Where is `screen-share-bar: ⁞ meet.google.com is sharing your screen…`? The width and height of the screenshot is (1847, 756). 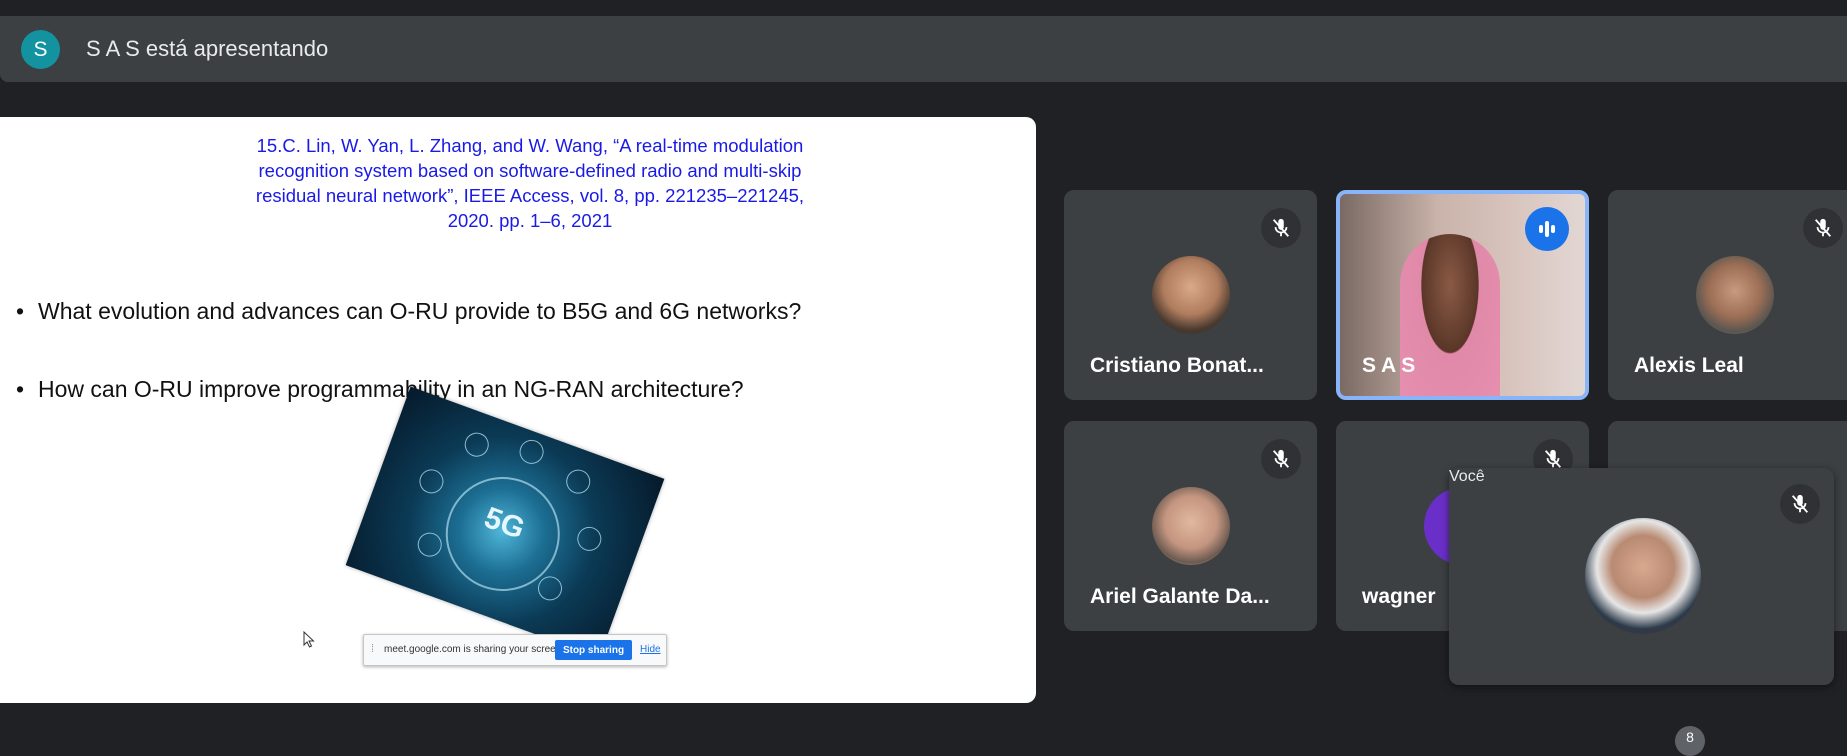
screen-share-bar: ⁞ meet.google.com is sharing your screen… is located at coordinates (515, 650).